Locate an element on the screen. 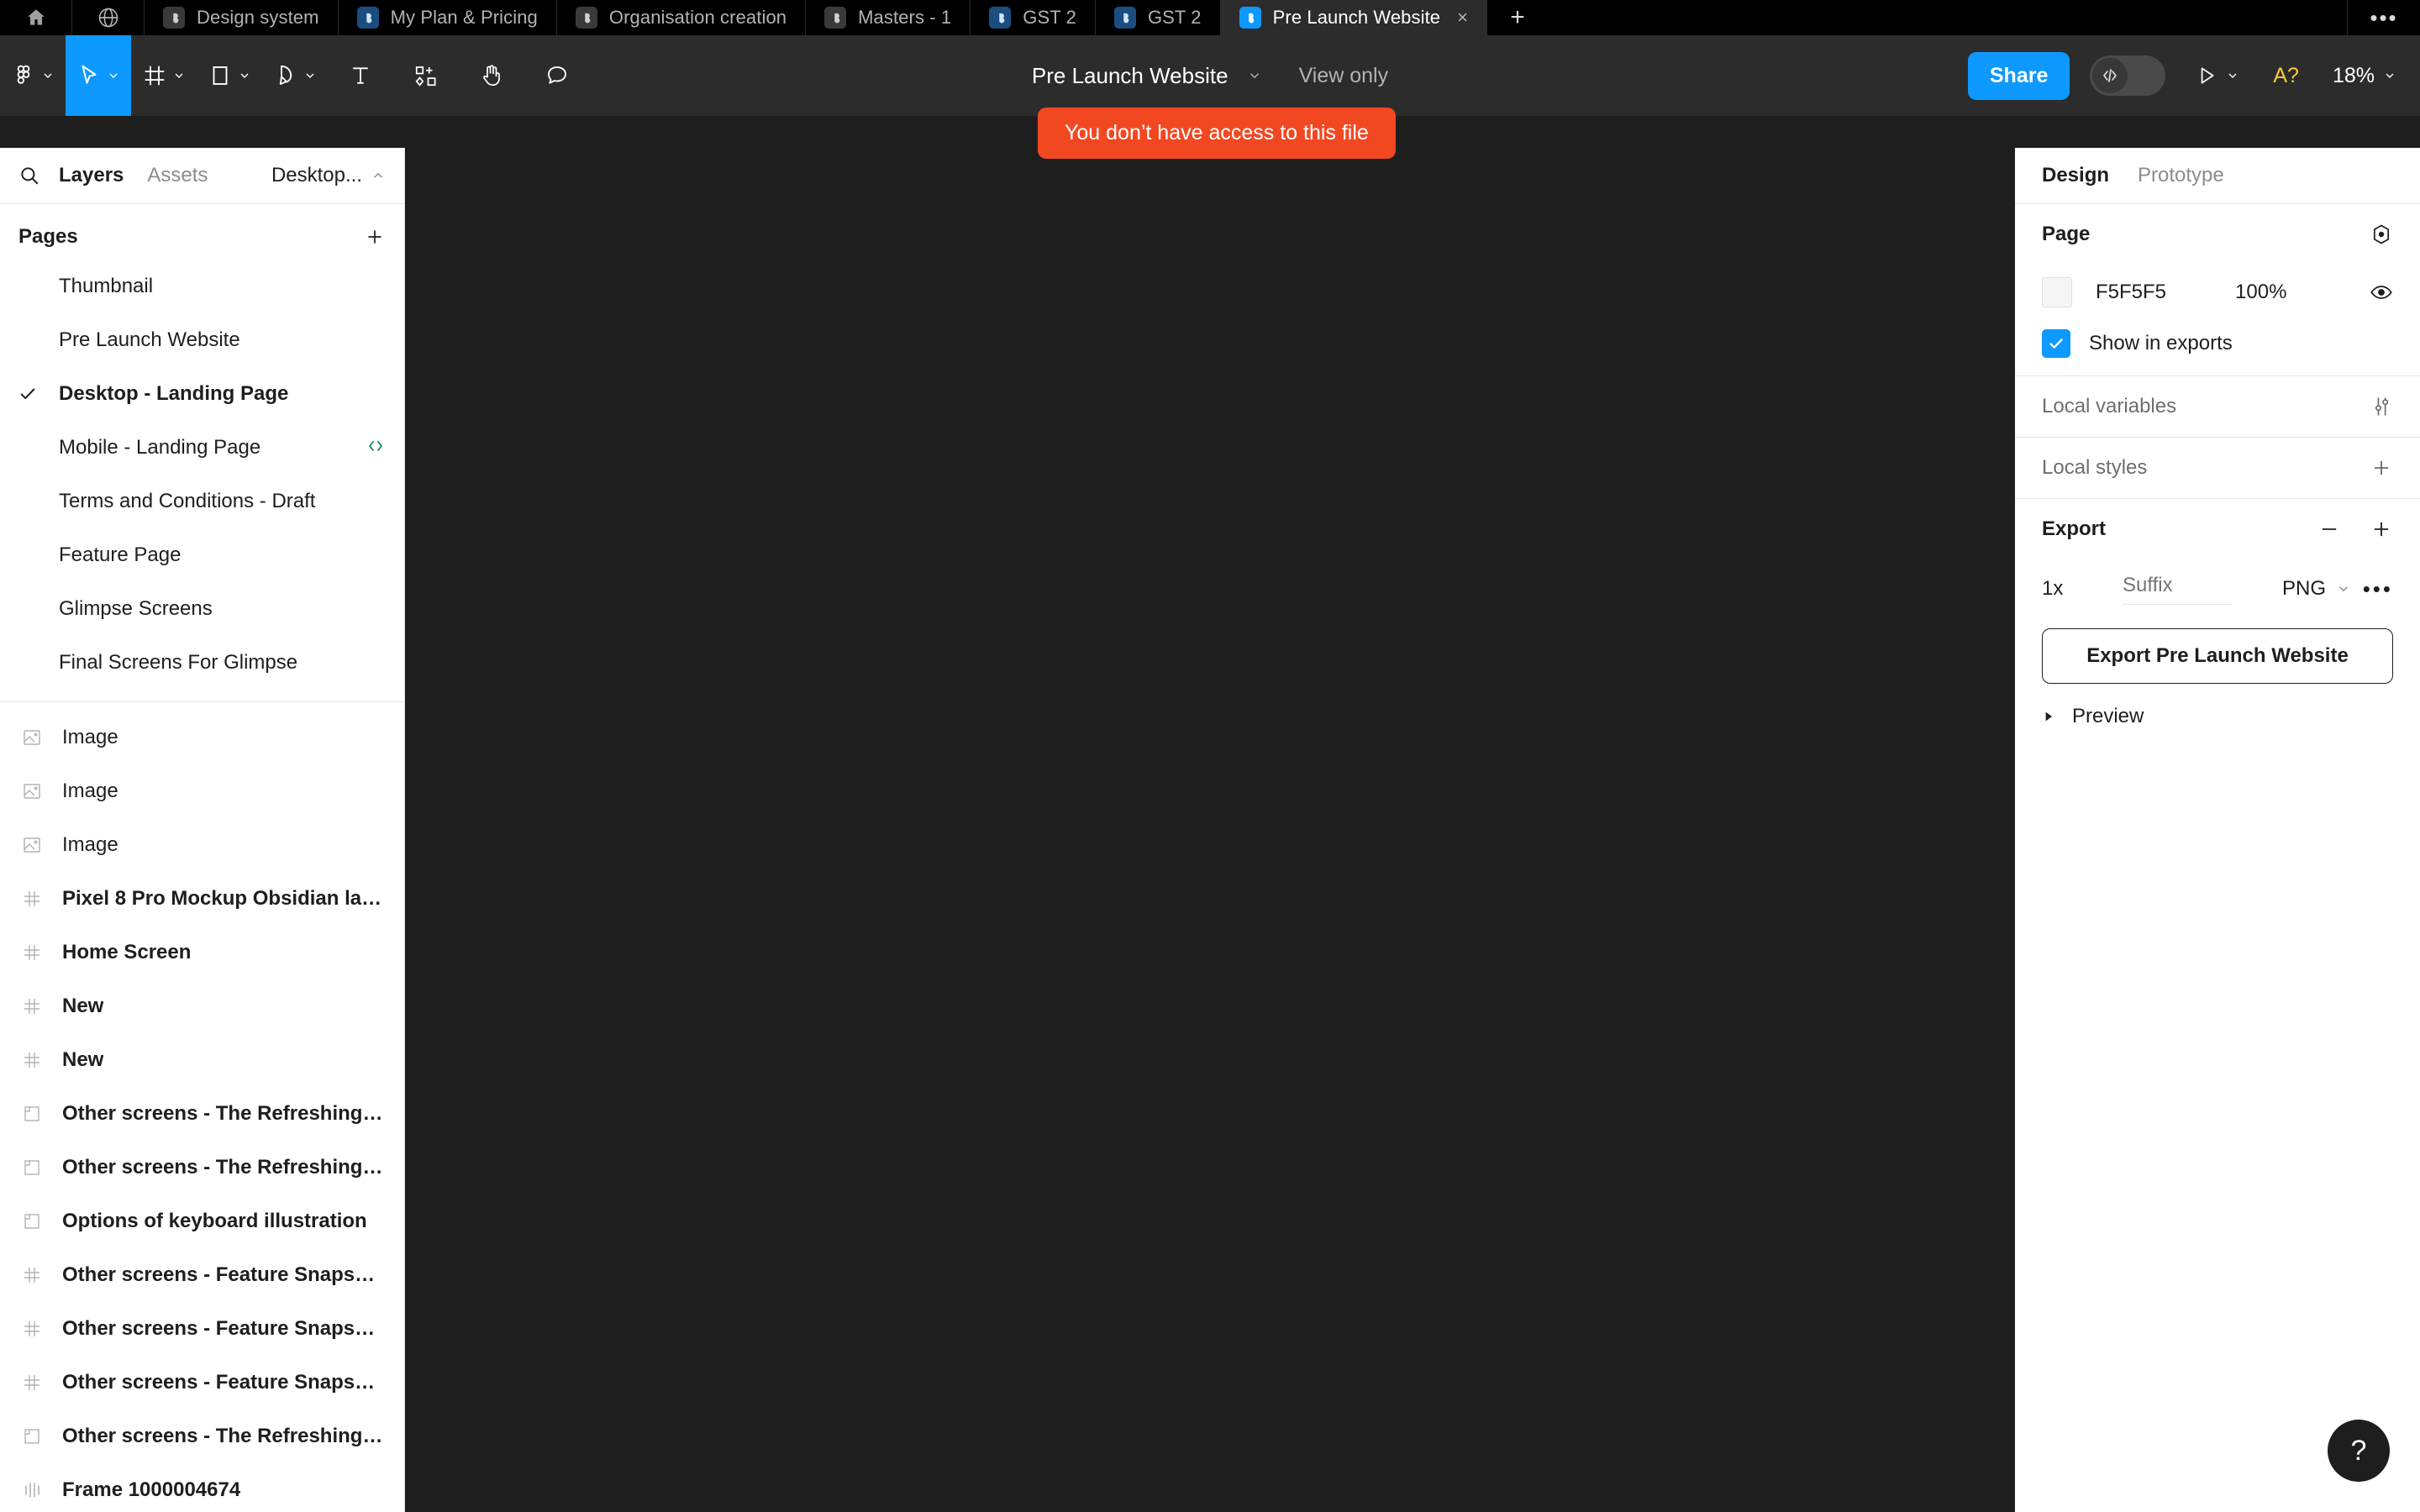  toolbar-tools-group is located at coordinates (295, 75).